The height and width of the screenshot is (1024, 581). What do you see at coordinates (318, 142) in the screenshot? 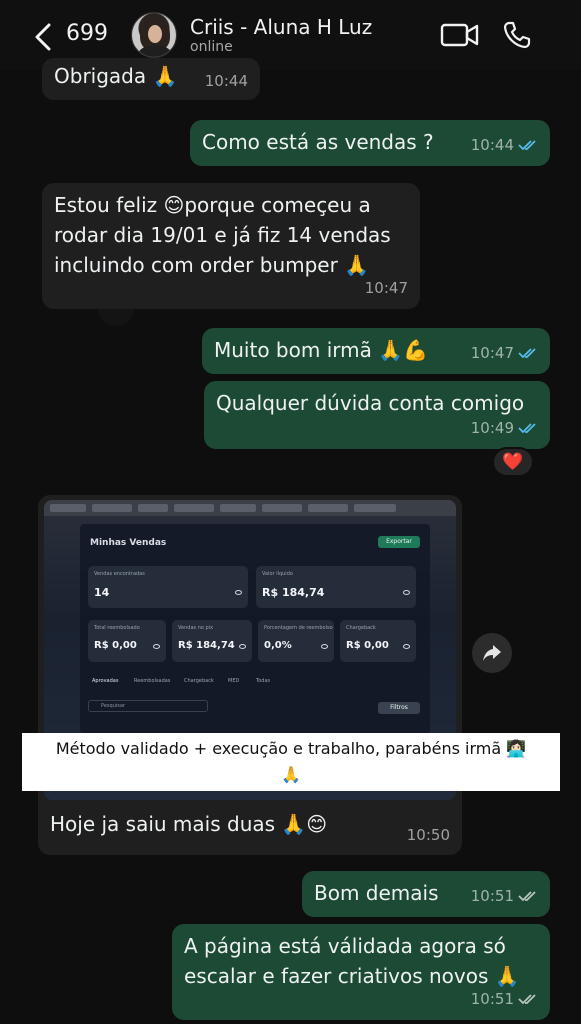
I see `message-text: Como está as vendas ?` at bounding box center [318, 142].